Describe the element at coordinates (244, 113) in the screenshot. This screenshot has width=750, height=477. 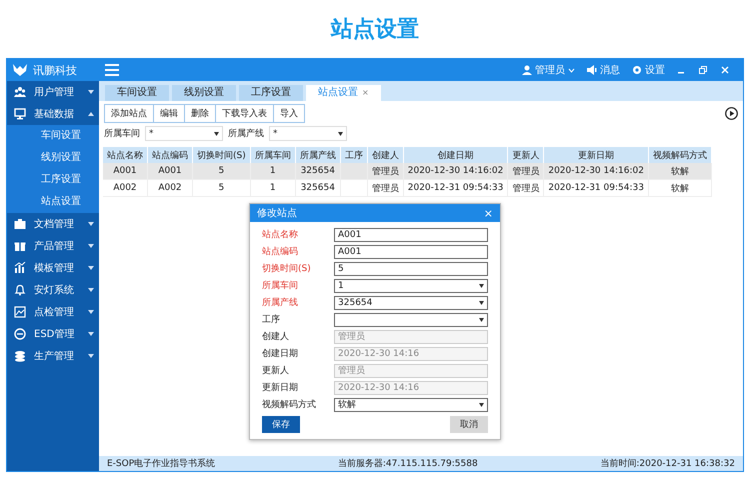
I see `toolbar-button: 下载导入表` at that location.